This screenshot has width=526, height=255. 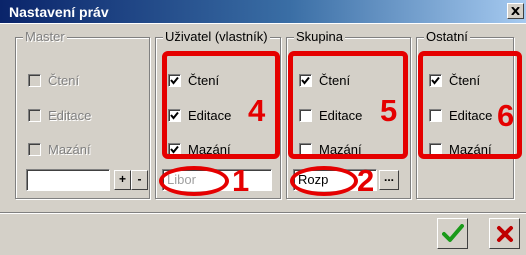 I want to click on ostatni-edit-checkbox: Editace, so click(x=460, y=115).